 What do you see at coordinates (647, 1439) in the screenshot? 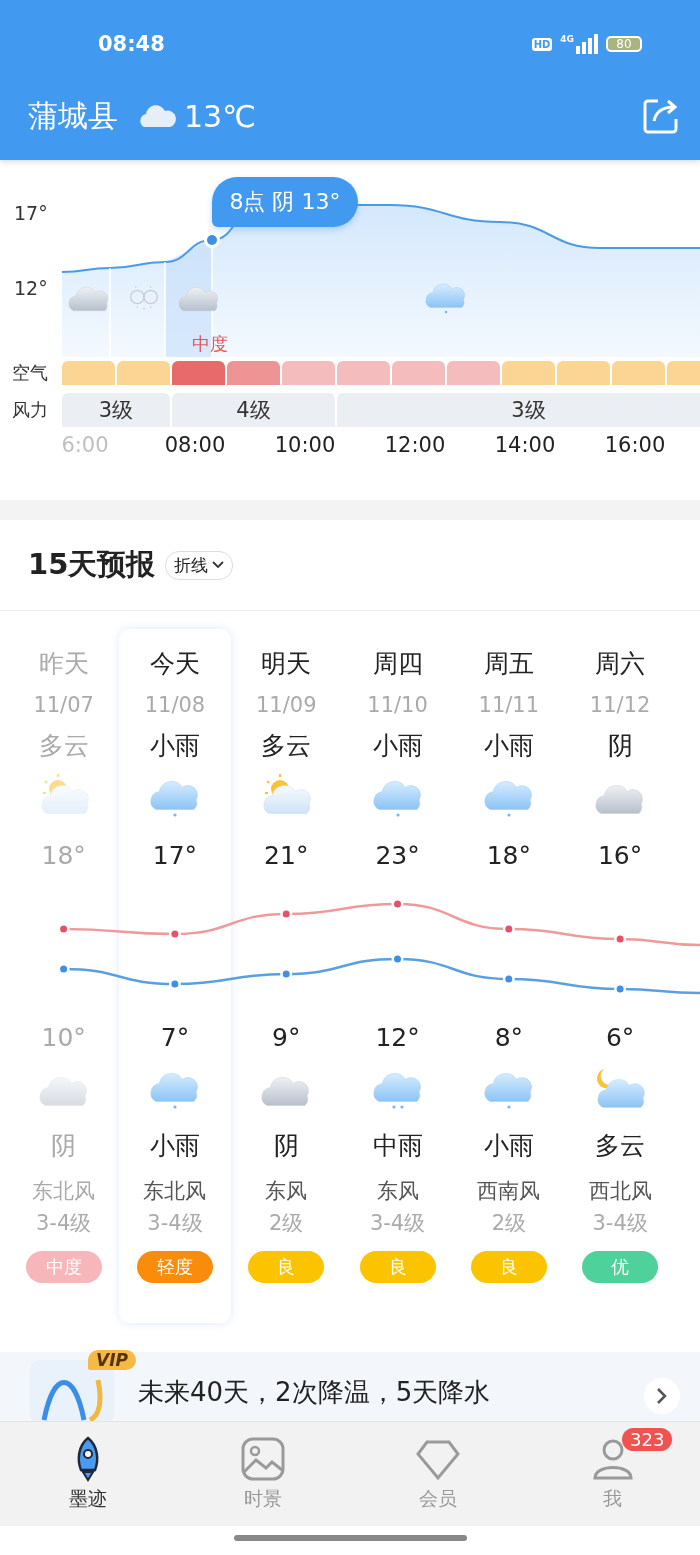
I see `notification-badge: 323` at bounding box center [647, 1439].